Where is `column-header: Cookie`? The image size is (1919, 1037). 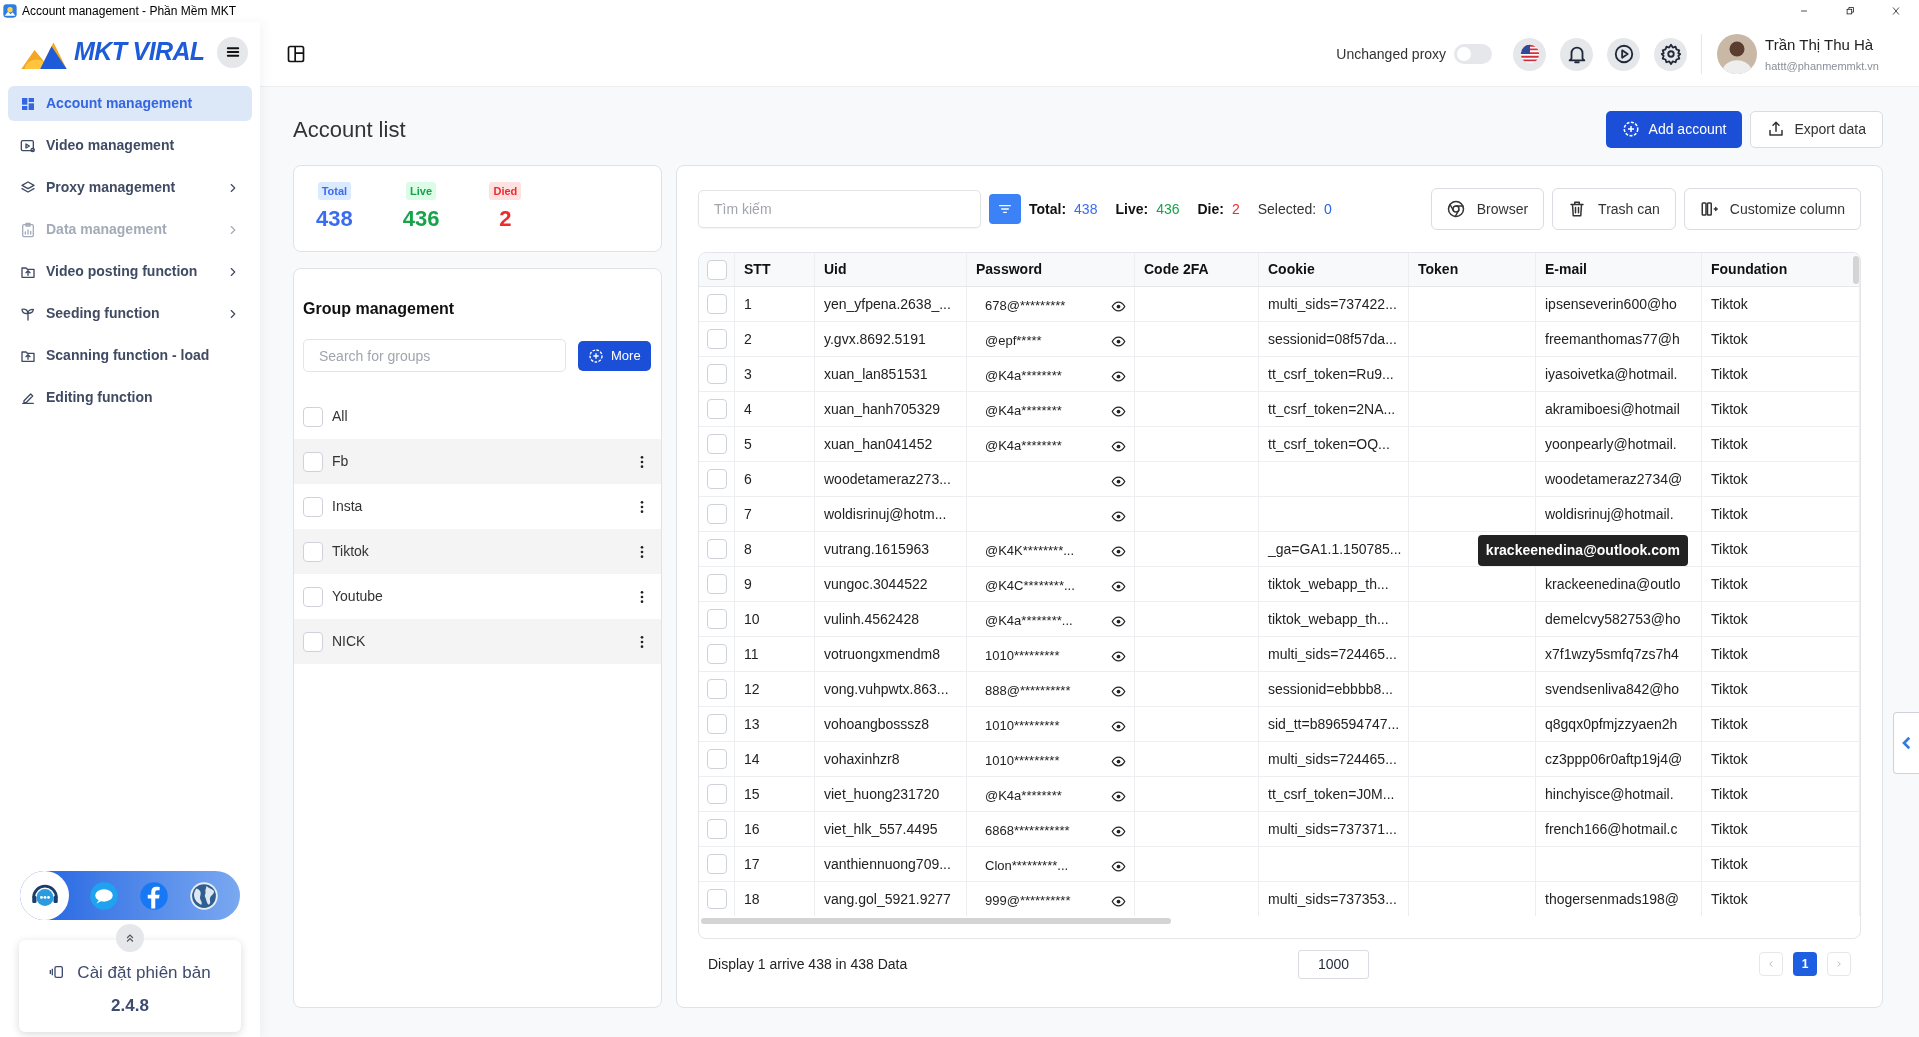 column-header: Cookie is located at coordinates (1334, 269).